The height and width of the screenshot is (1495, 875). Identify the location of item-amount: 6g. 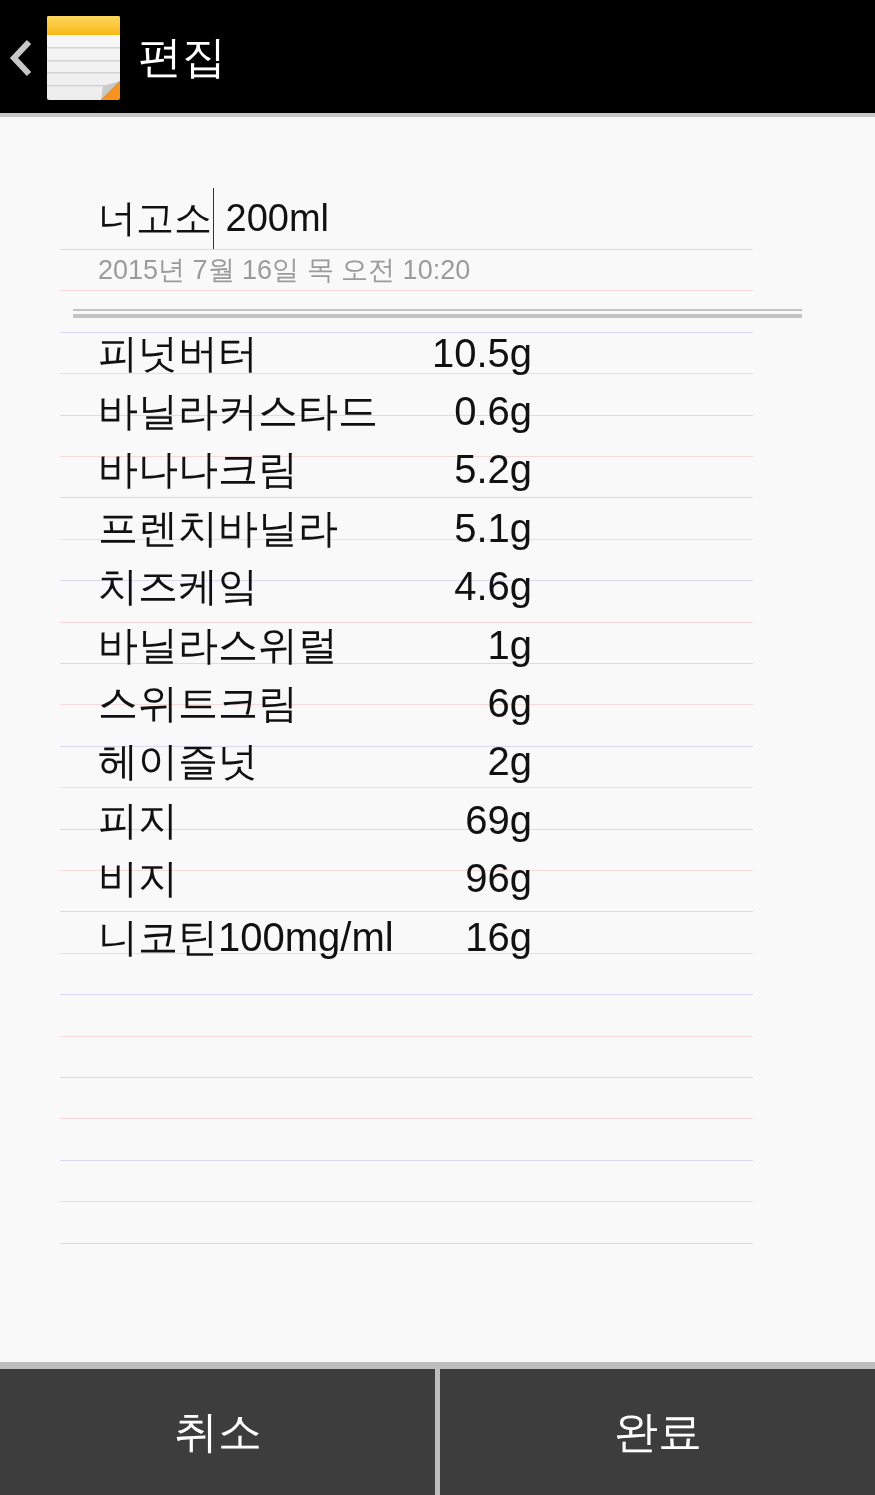
(509, 704).